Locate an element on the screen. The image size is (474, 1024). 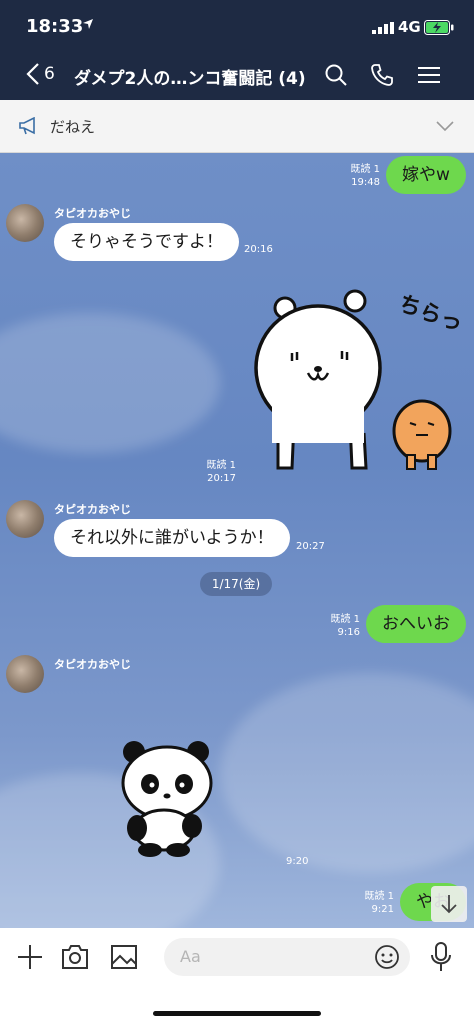
date-separator: 1/17(金) is located at coordinates (236, 584).